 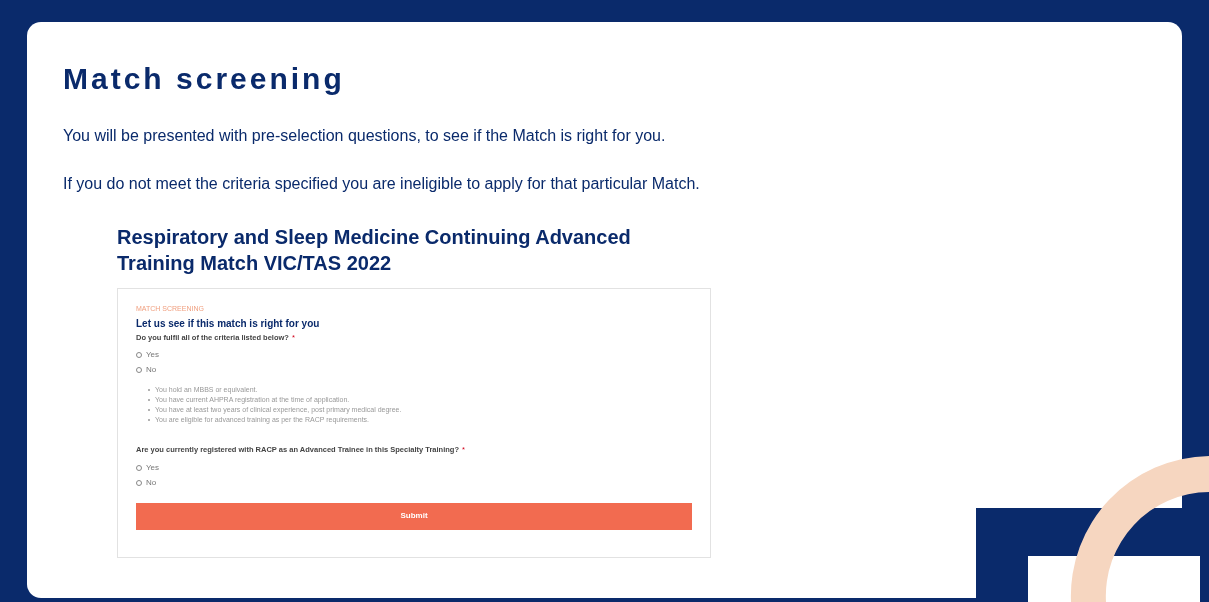 I want to click on intro-paragraph: If you do not meet the criteria specified you are ineligible to apply for that particular Match., so click(x=382, y=184).